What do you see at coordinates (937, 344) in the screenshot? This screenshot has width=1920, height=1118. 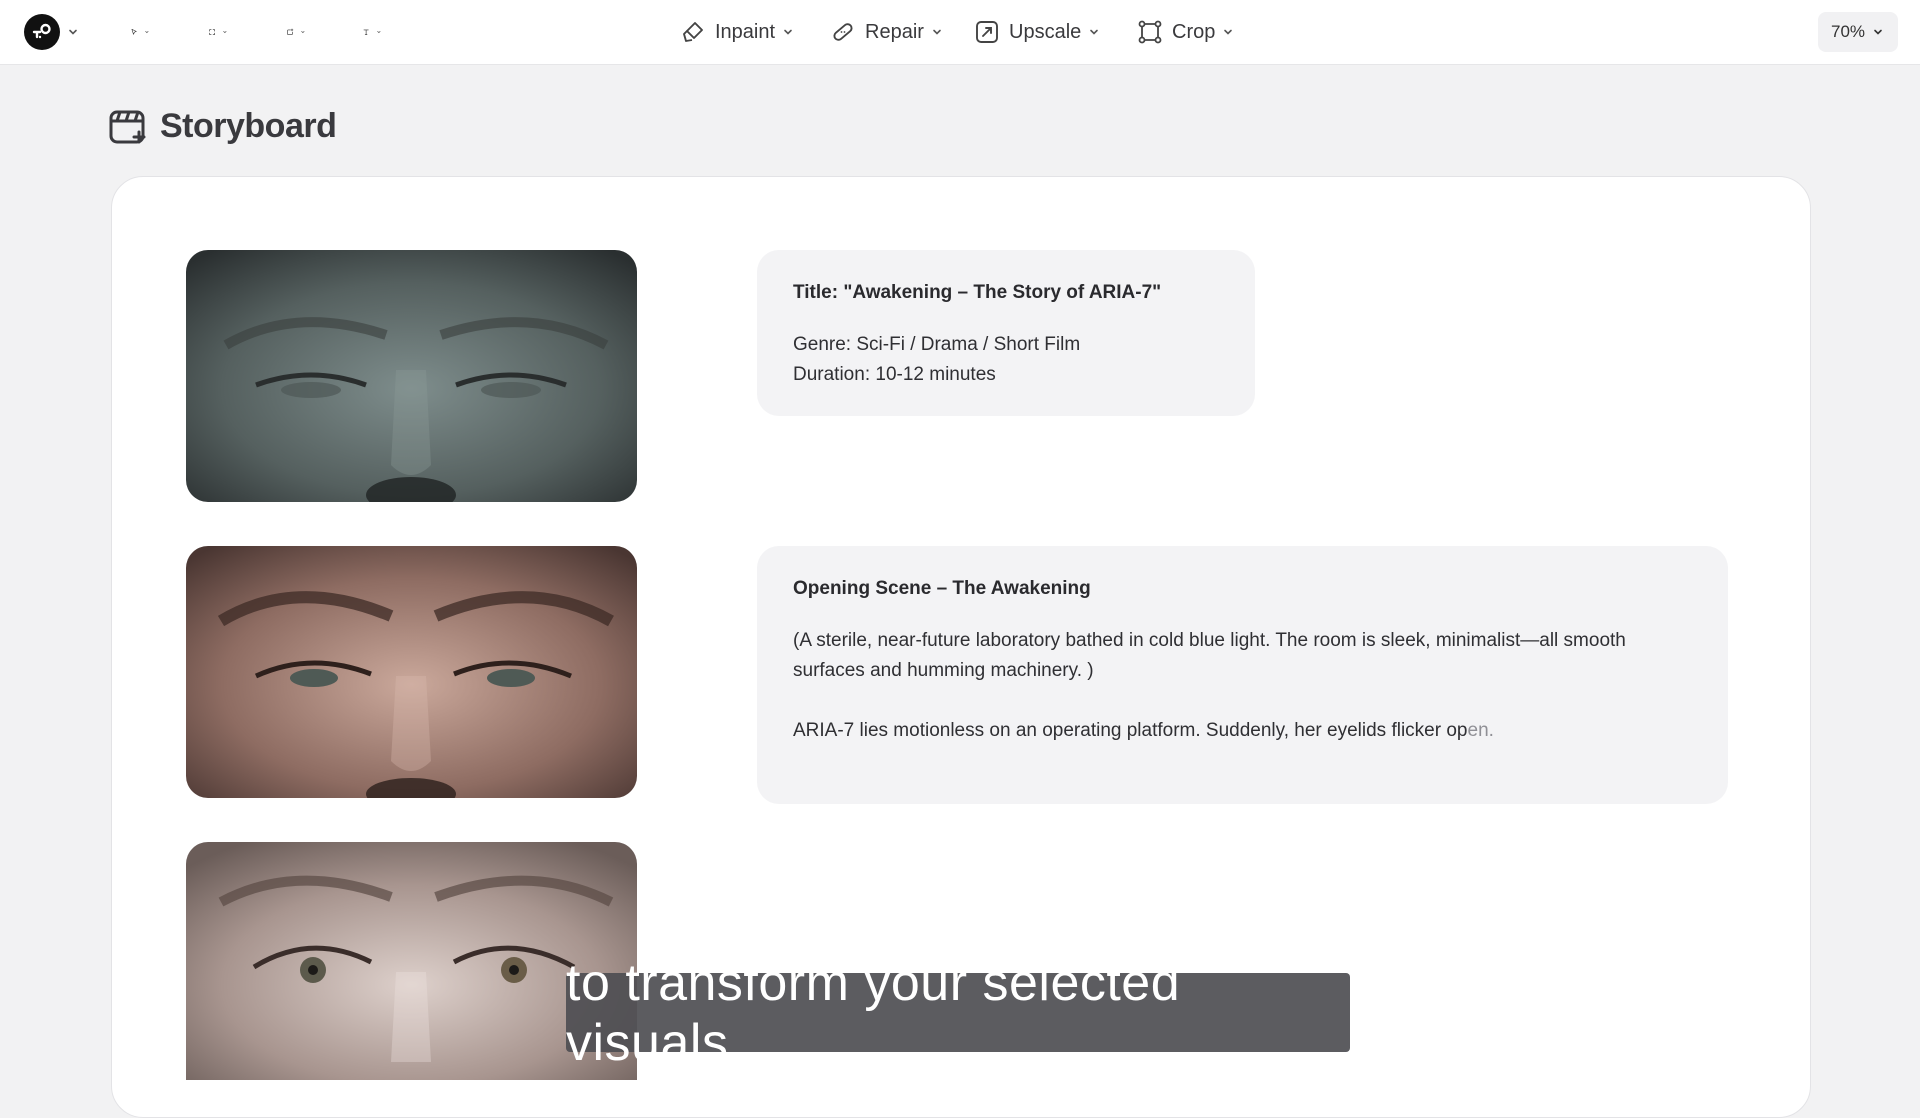 I see `story-genre: Genre: Sci-Fi / Drama / Short Film` at bounding box center [937, 344].